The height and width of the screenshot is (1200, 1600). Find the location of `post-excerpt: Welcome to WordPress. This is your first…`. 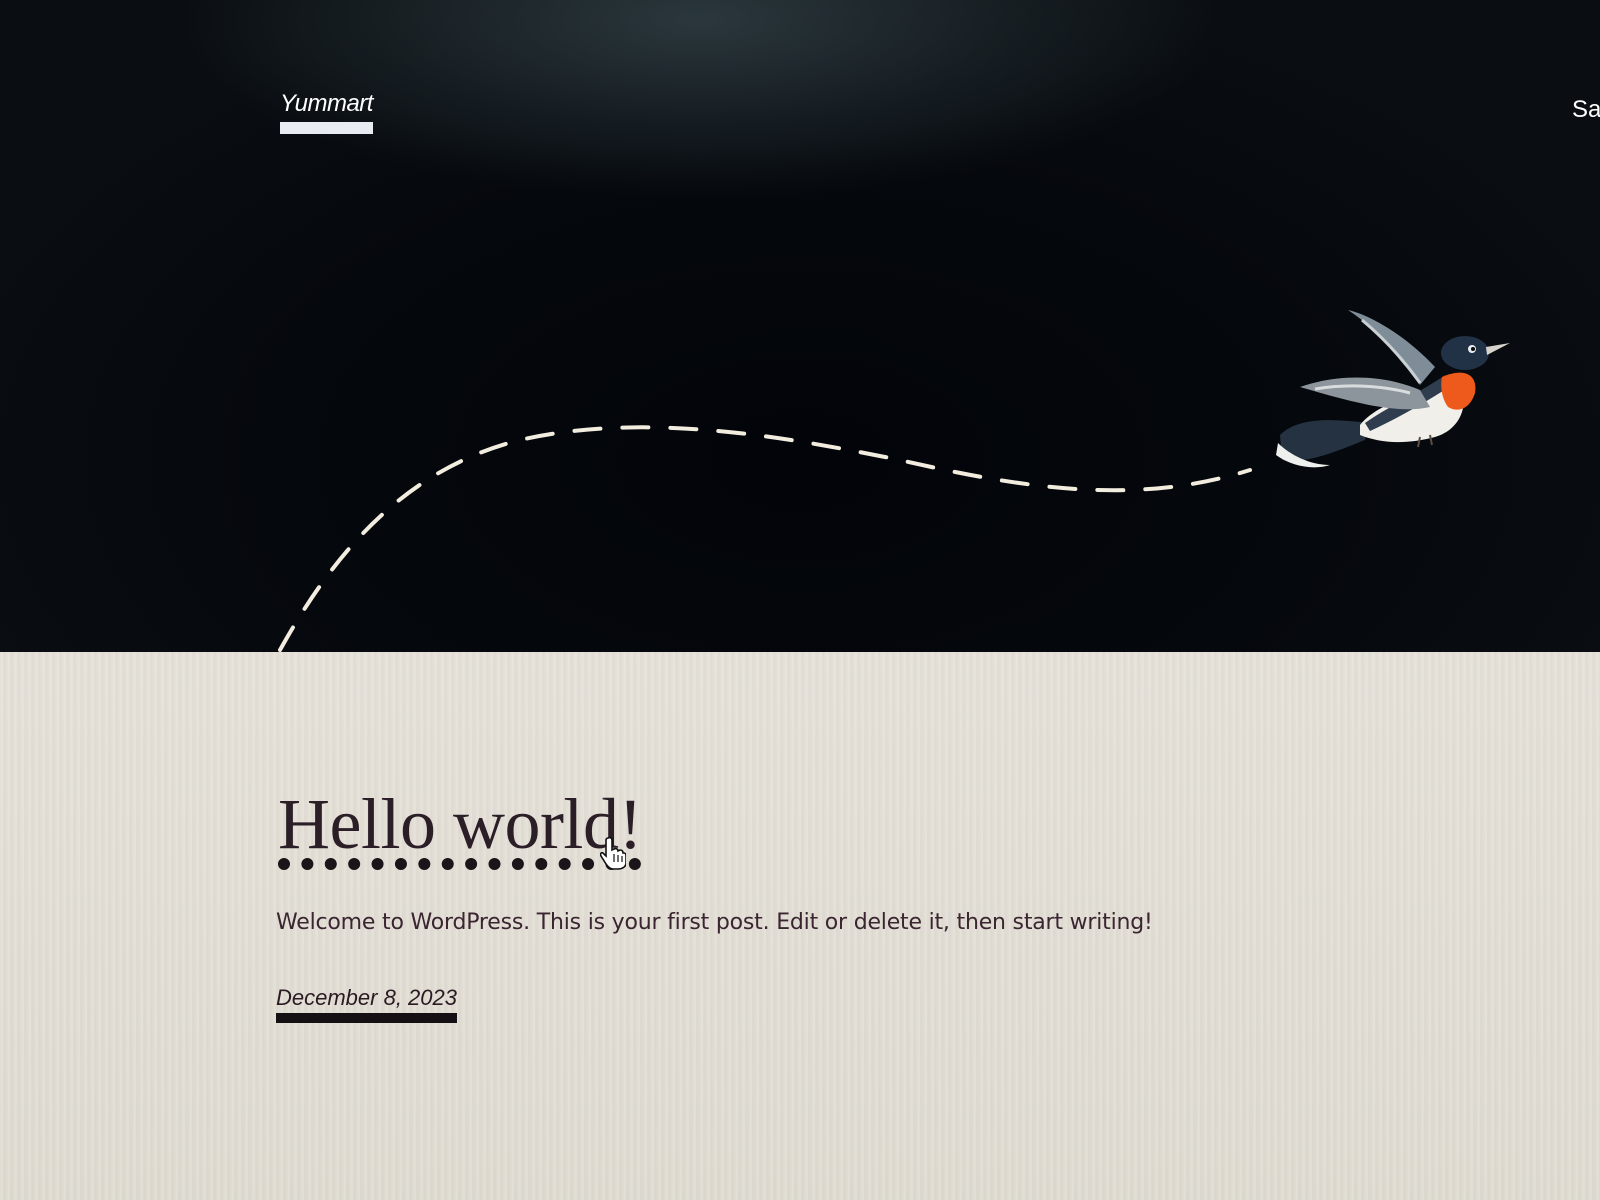

post-excerpt: Welcome to WordPress. This is your first… is located at coordinates (714, 922).